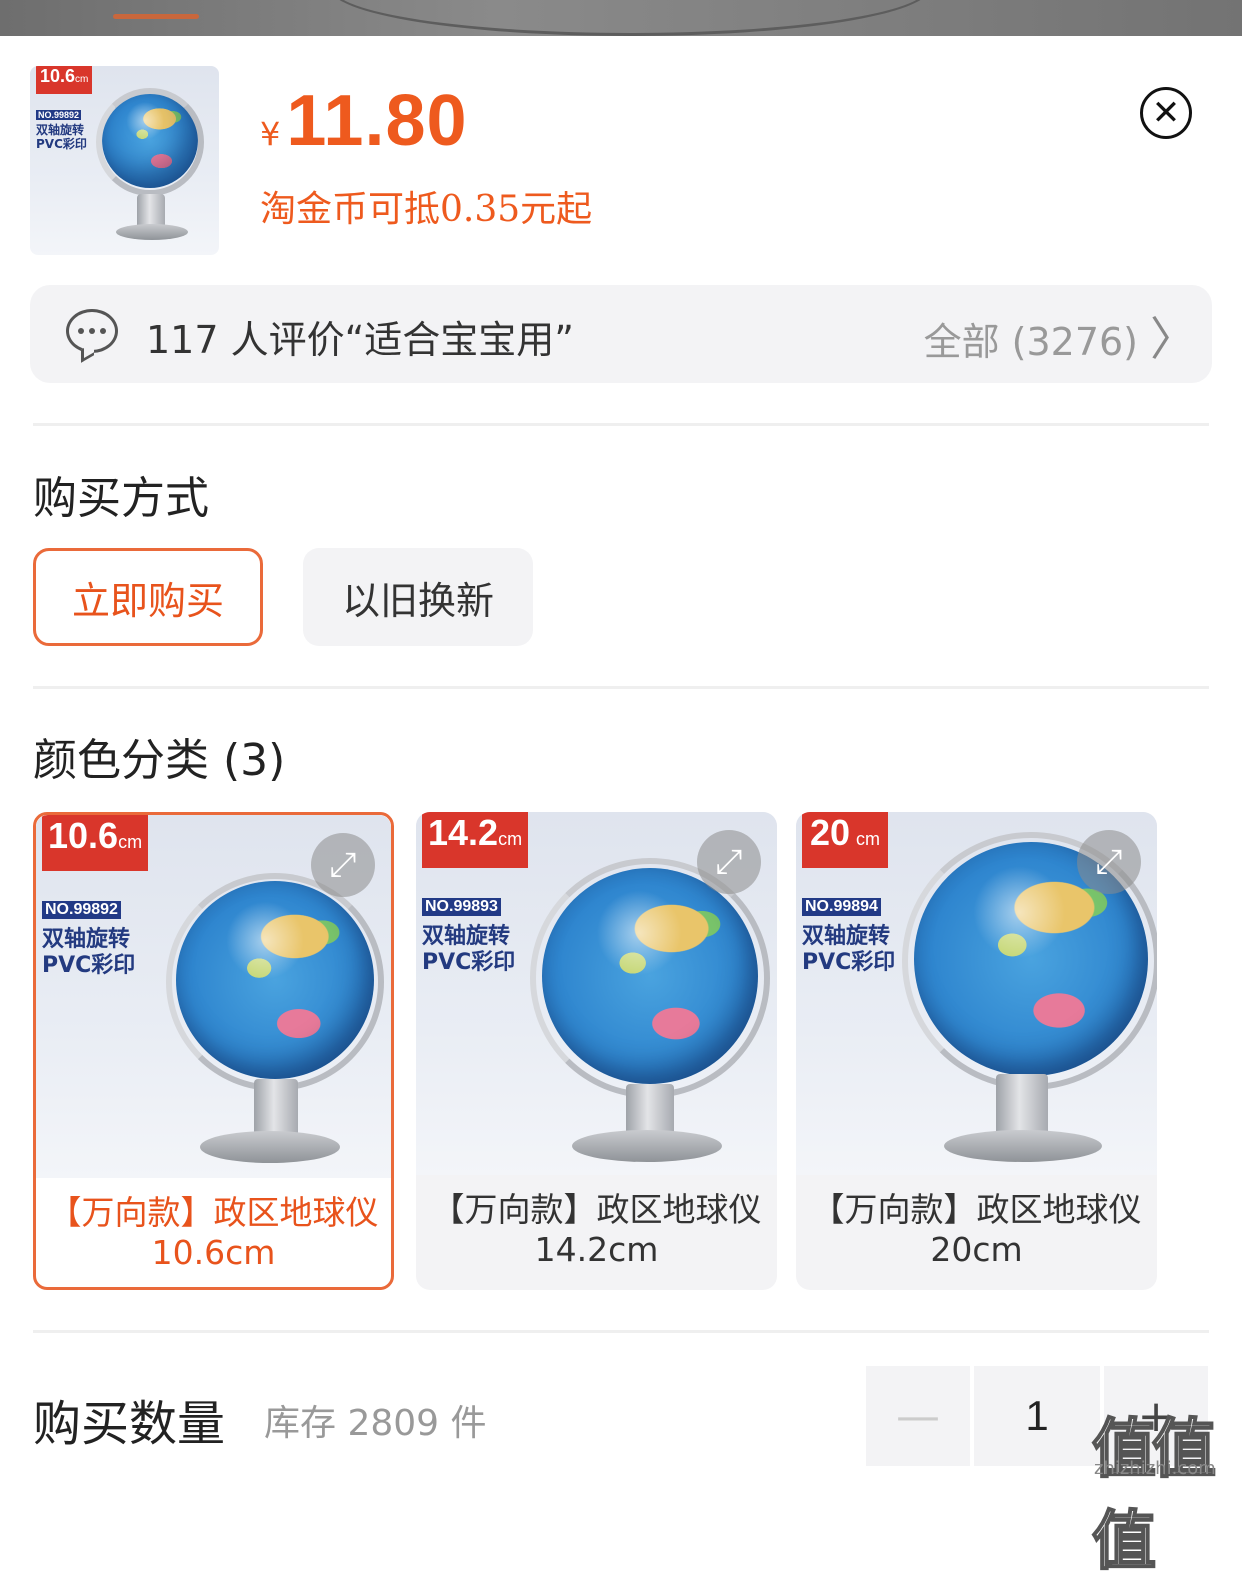 This screenshot has width=1242, height=1582. What do you see at coordinates (377, 121) in the screenshot?
I see `price-amount: 11.80` at bounding box center [377, 121].